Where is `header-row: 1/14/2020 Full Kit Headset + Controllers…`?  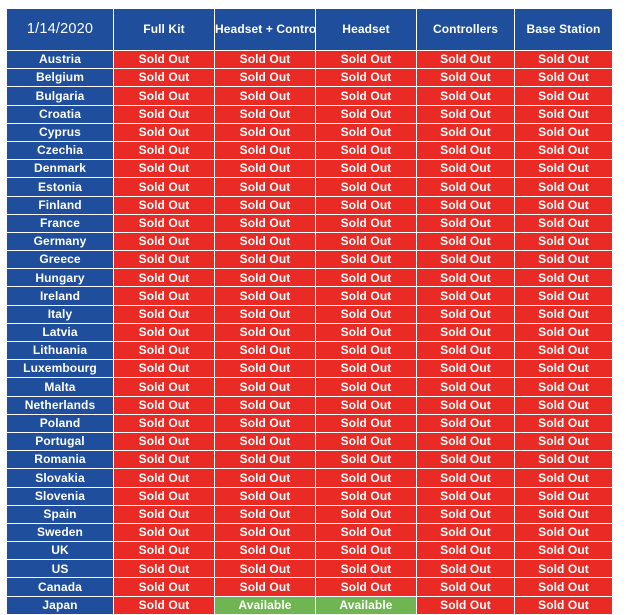 header-row: 1/14/2020 Full Kit Headset + Controllers… is located at coordinates (309, 29).